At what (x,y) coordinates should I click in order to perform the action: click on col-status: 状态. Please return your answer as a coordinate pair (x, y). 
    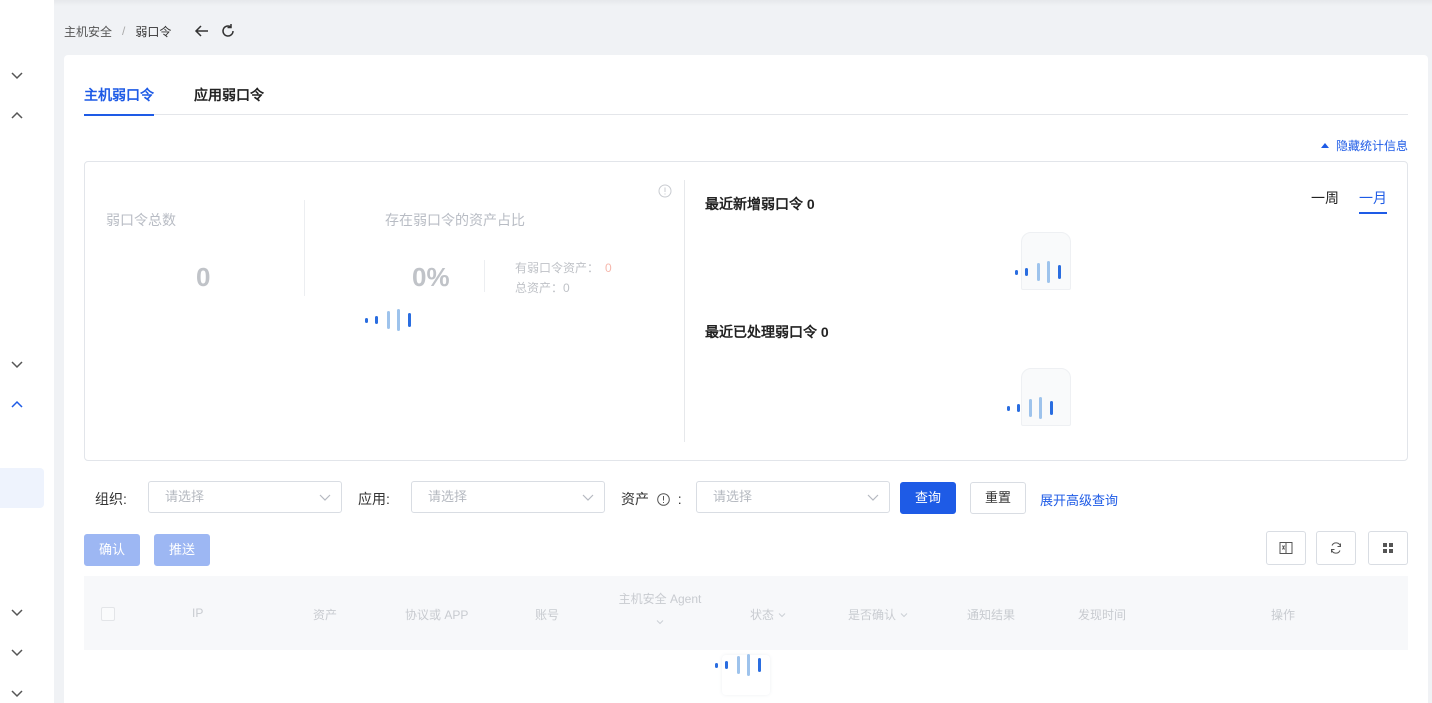
    Looking at the image, I should click on (768, 614).